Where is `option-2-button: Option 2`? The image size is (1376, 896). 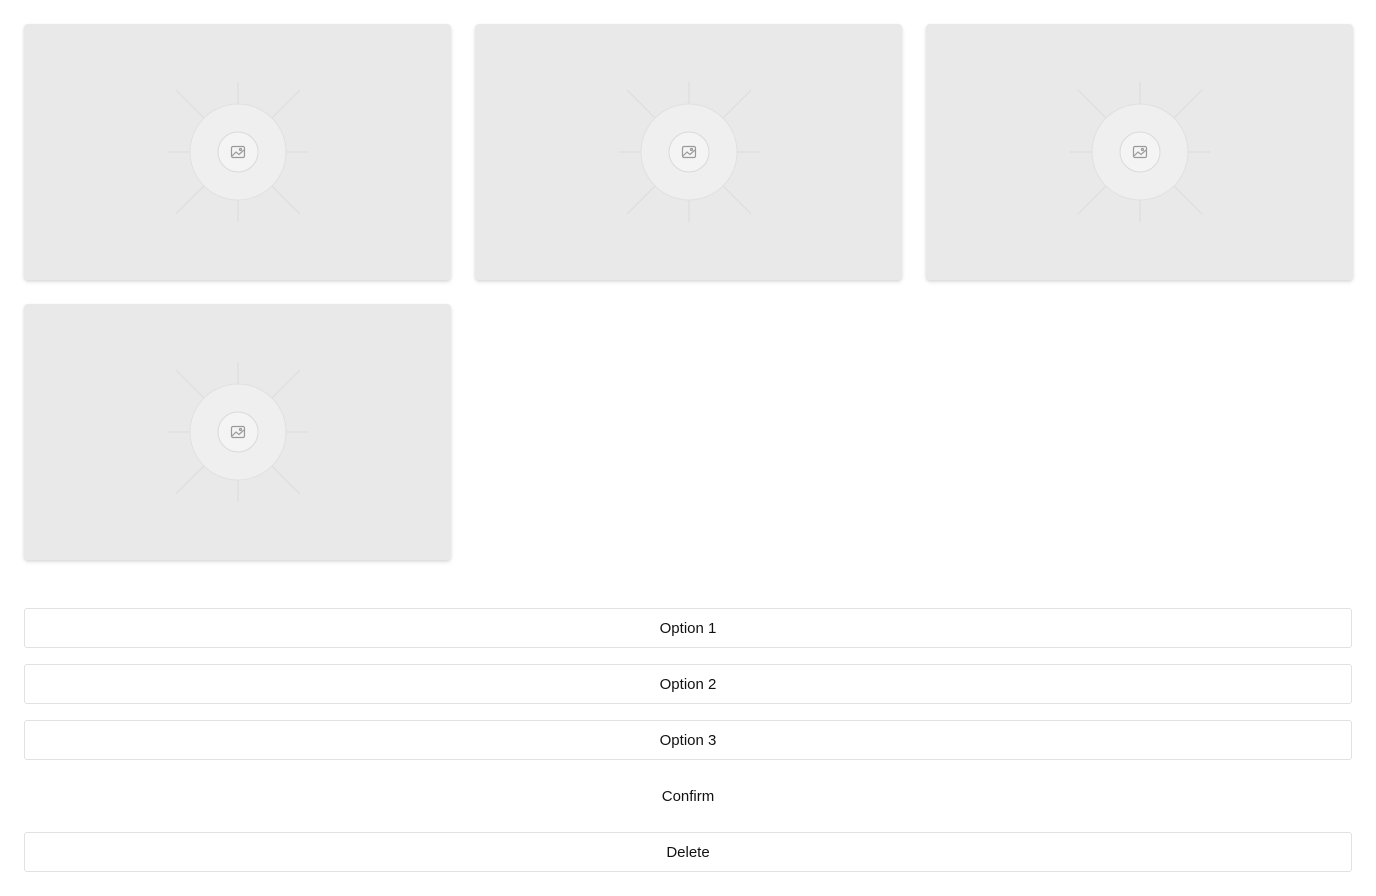
option-2-button: Option 2 is located at coordinates (688, 684).